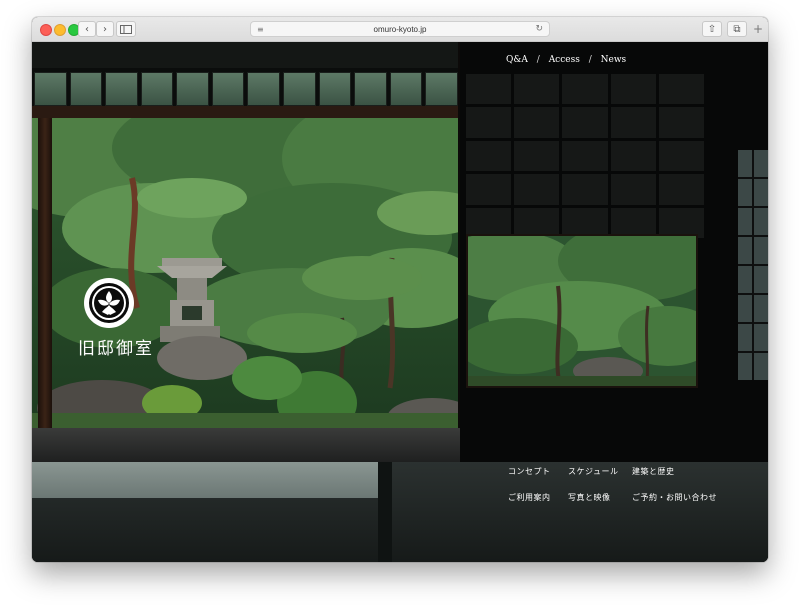 The height and width of the screenshot is (608, 800). I want to click on menu-link-schedule: スケジュール, so click(593, 471).